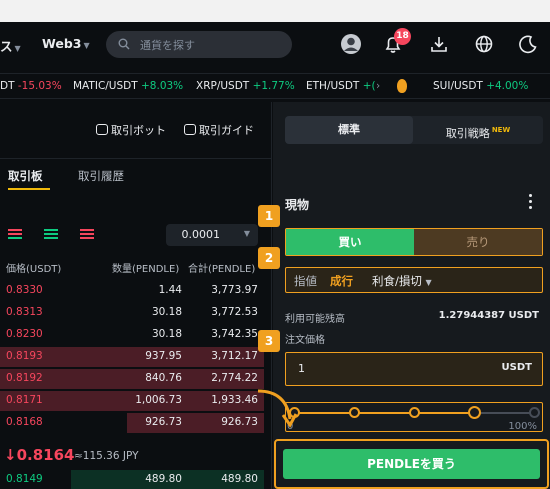  I want to click on row-total: 3,742.35, so click(234, 334).